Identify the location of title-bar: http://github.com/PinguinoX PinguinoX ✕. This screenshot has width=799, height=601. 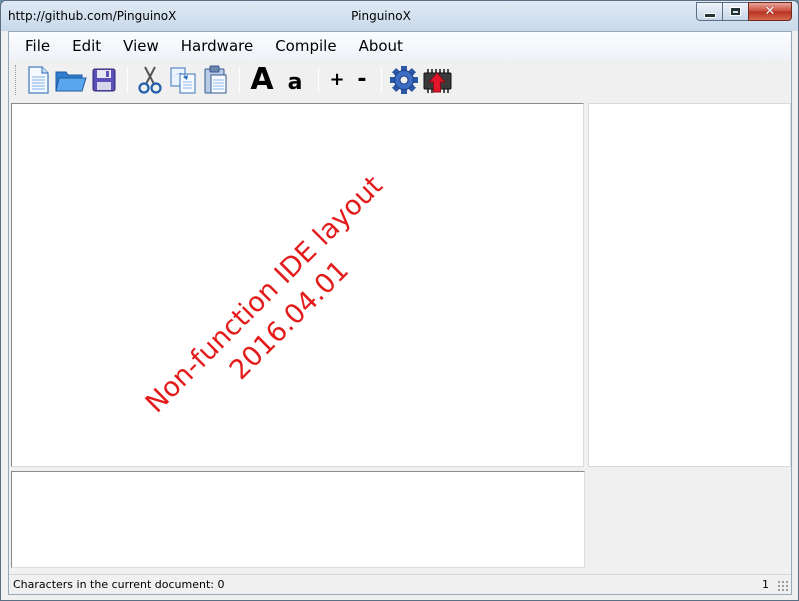
(399, 16).